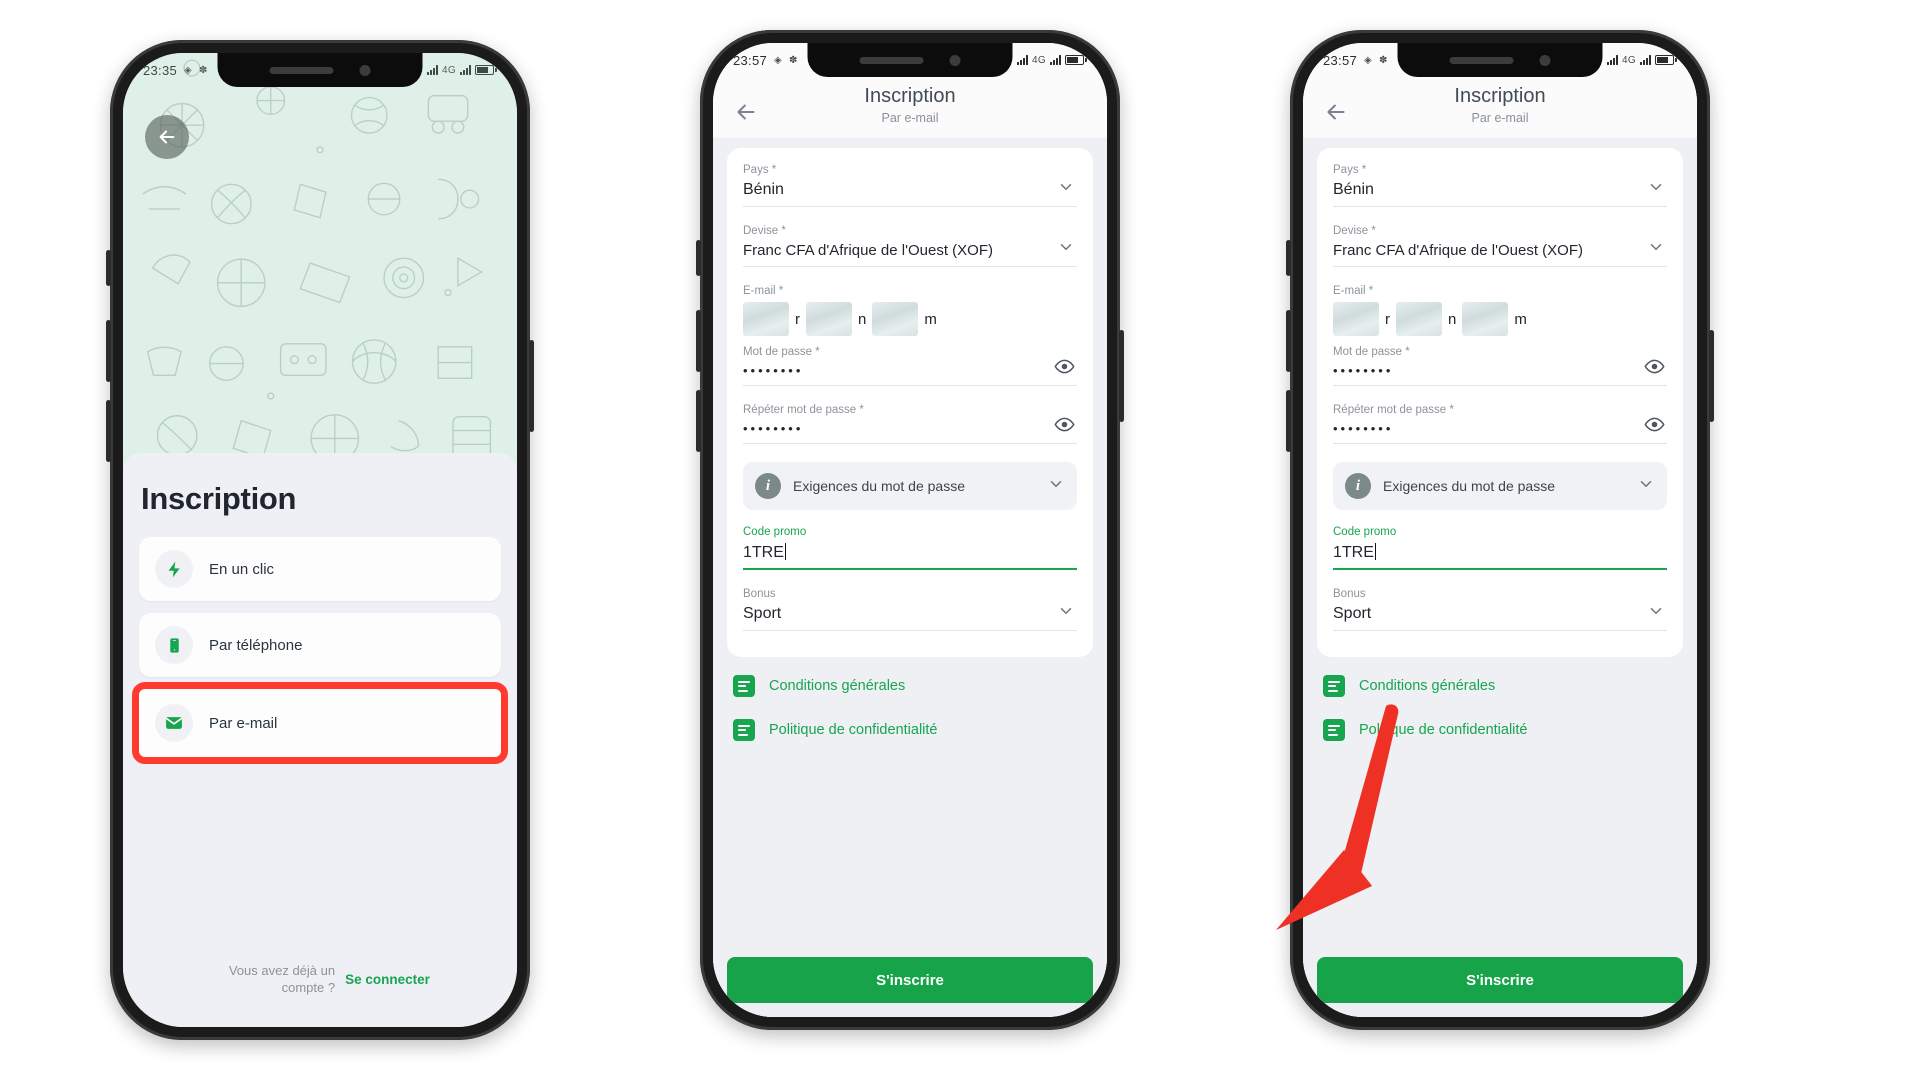 This screenshot has height=1080, width=1920. What do you see at coordinates (763, 552) in the screenshot?
I see `promo-code-value: 1TRE` at bounding box center [763, 552].